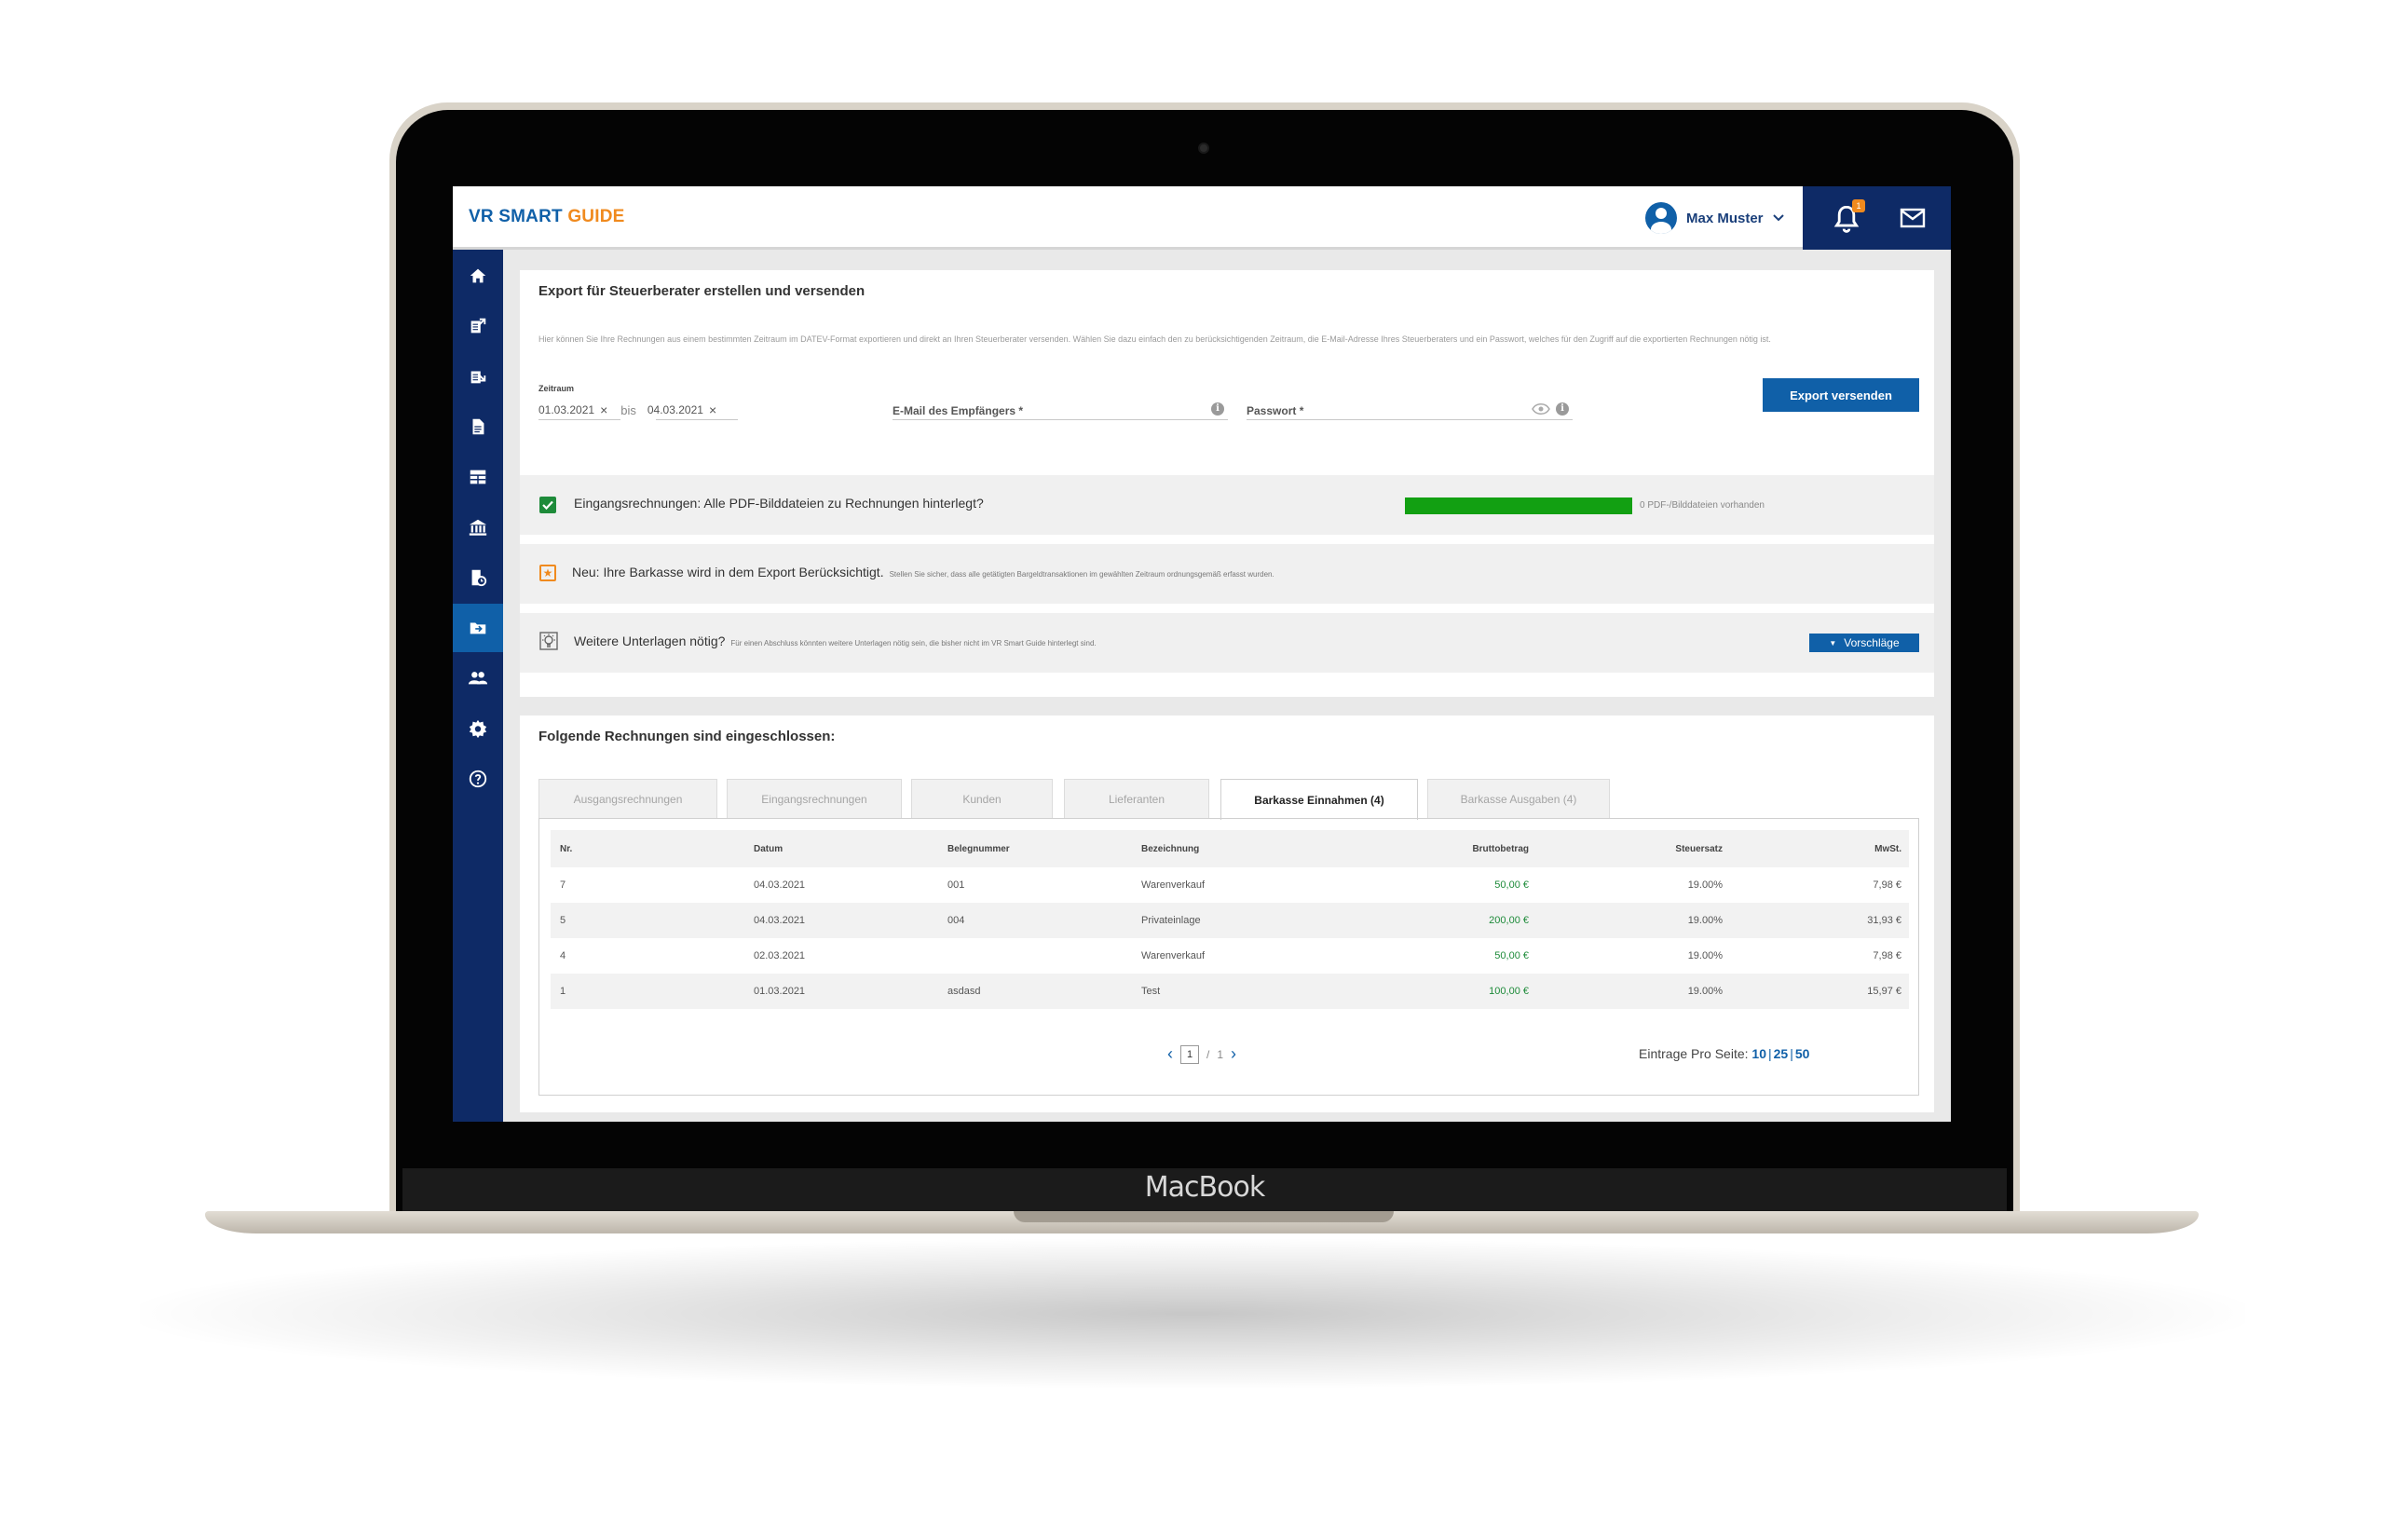  I want to click on tab-kunden: Kunden, so click(982, 798).